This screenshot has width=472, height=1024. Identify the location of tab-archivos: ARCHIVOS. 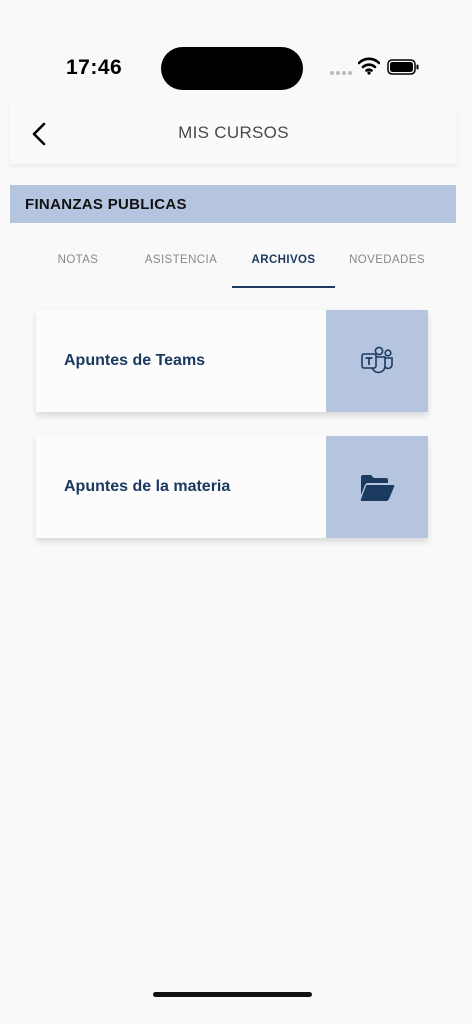
(283, 264).